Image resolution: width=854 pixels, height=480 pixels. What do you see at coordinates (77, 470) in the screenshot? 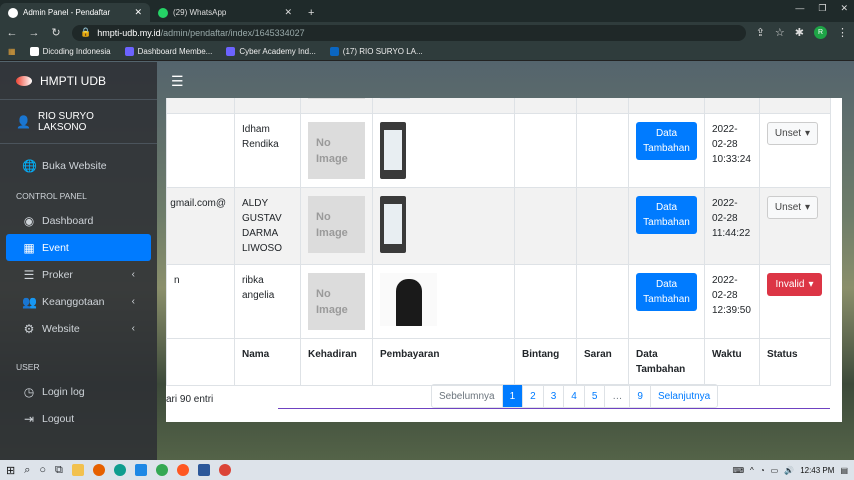
I see `file-explorer-icon` at bounding box center [77, 470].